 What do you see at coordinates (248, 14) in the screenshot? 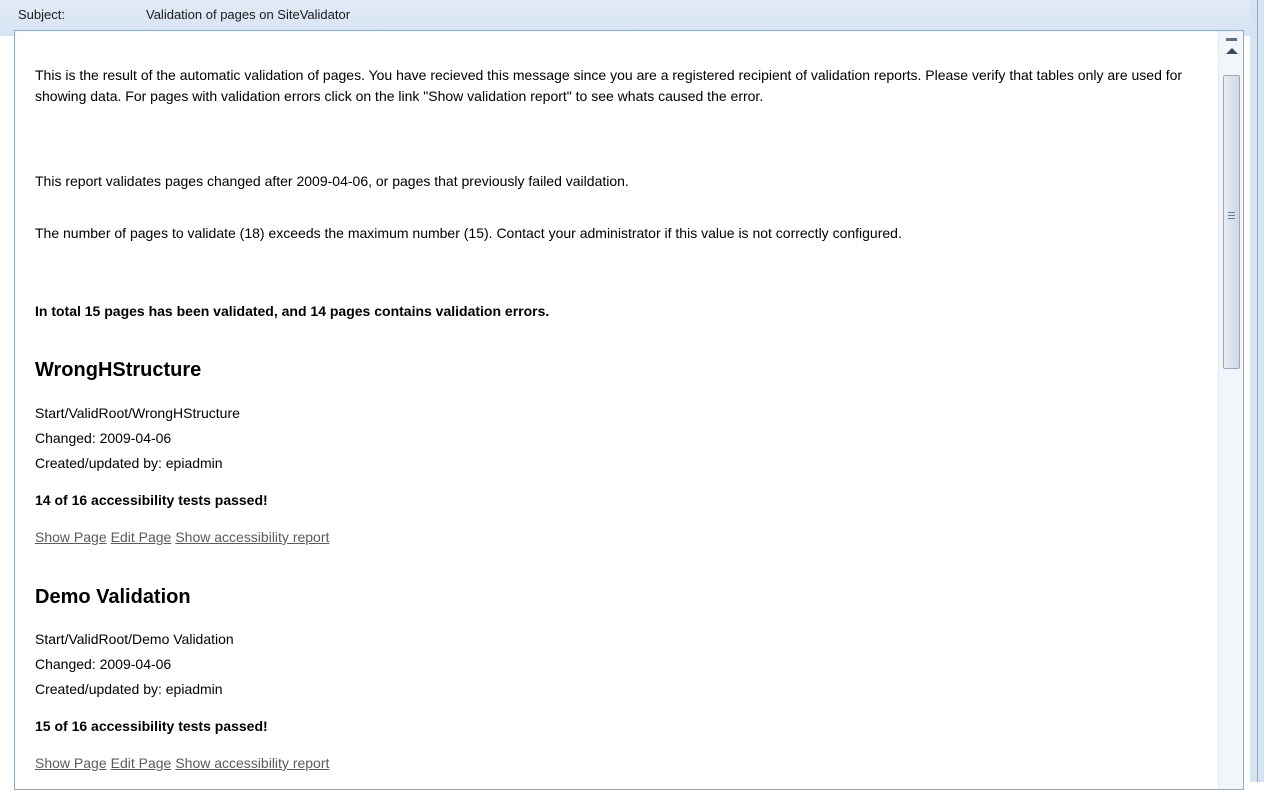
I see `subject-value: Validation of pages on SiteValidator` at bounding box center [248, 14].